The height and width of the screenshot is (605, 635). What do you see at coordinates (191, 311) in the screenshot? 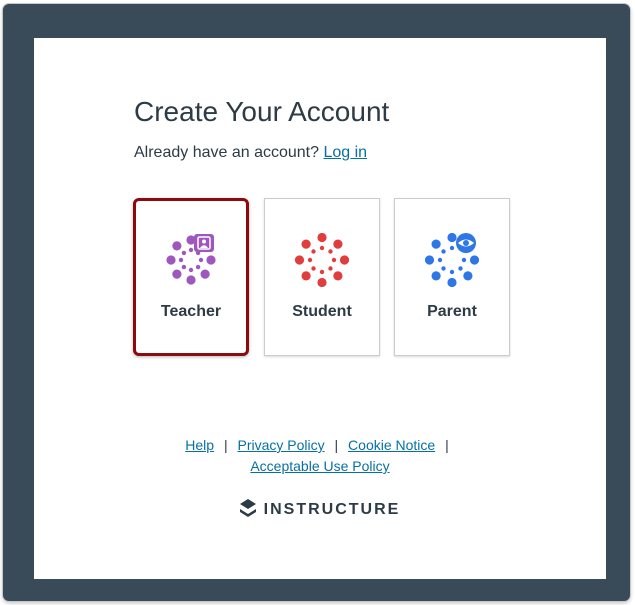
I see `role-label-teacher: Teacher` at bounding box center [191, 311].